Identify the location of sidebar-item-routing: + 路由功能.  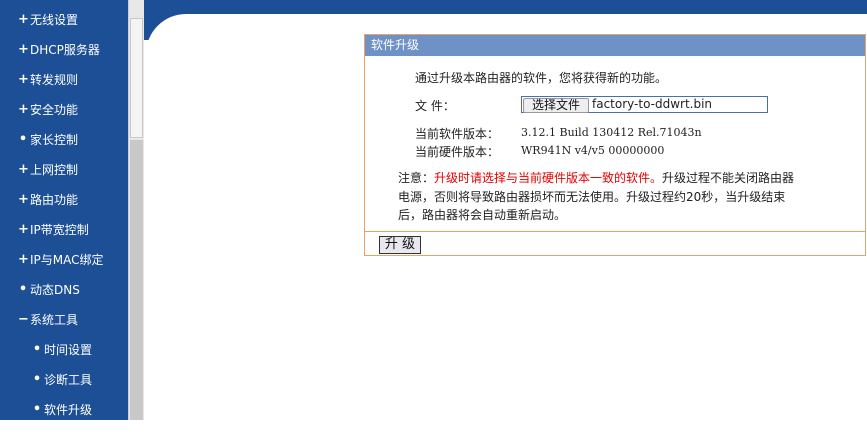
(64, 200).